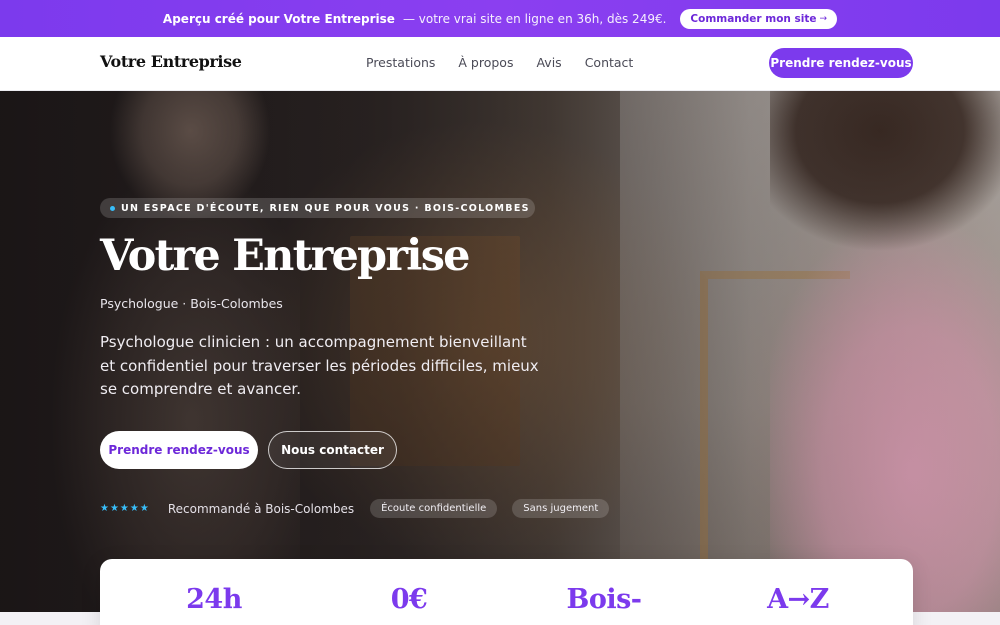  I want to click on stats-card: 24h 0€ Bois- A→Z, so click(506, 592).